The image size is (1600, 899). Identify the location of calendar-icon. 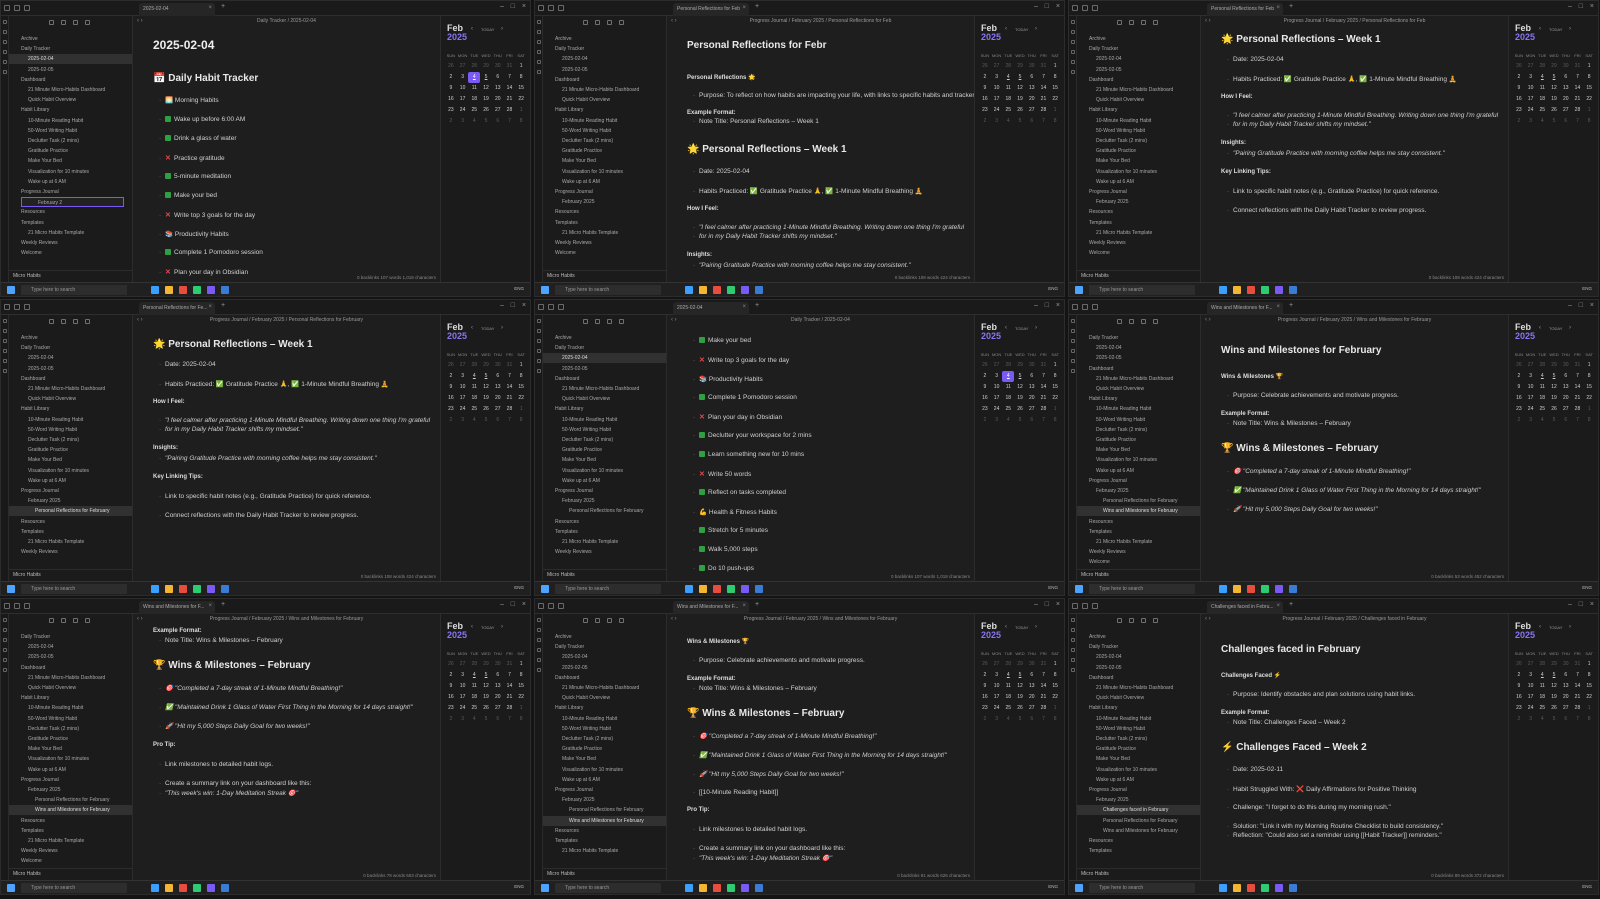
(1073, 52).